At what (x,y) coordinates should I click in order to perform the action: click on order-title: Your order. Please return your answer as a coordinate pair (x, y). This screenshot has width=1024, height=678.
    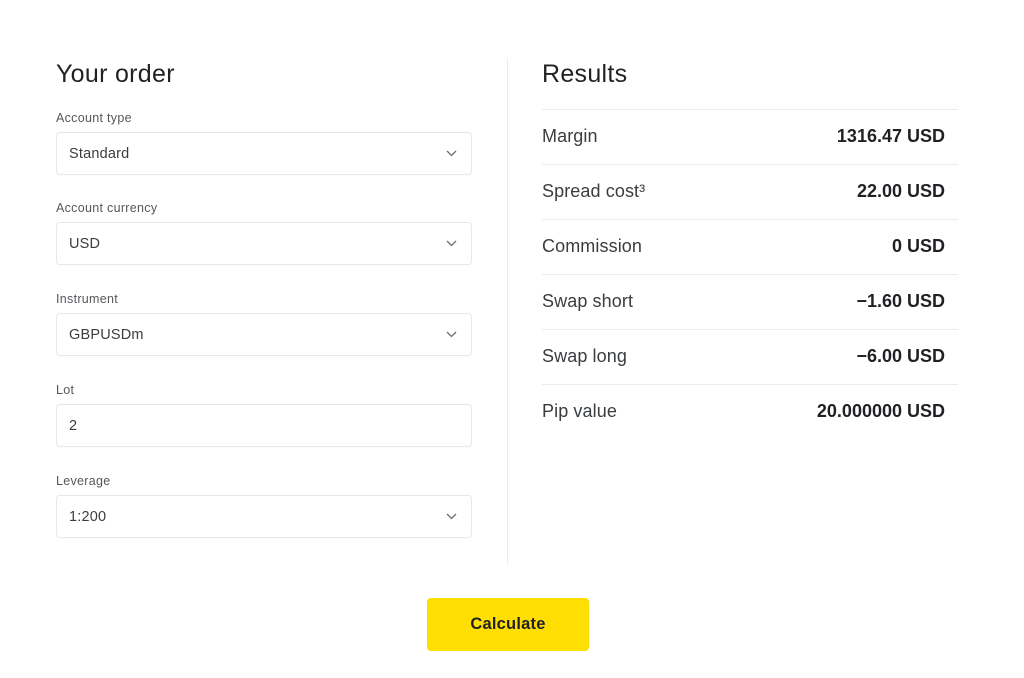
    Looking at the image, I should click on (115, 74).